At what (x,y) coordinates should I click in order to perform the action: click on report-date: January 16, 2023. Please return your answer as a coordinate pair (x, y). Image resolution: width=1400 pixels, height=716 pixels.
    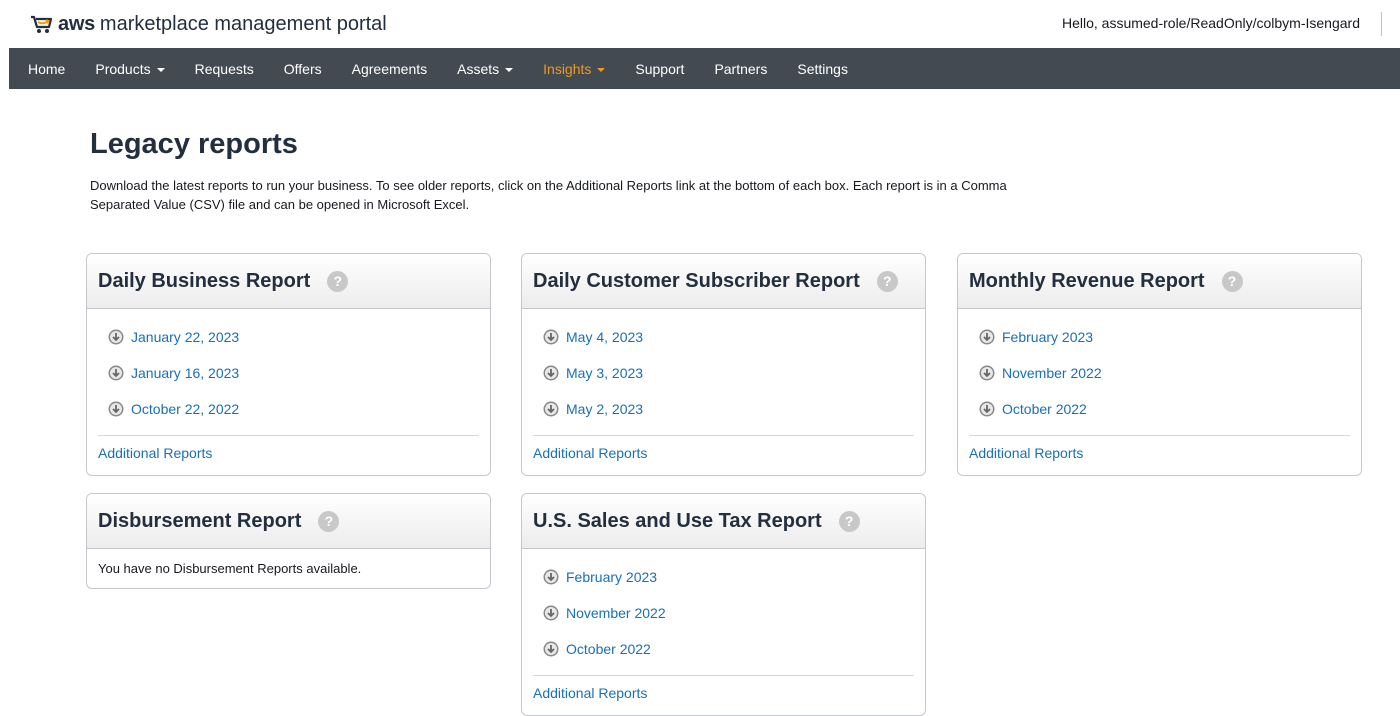
    Looking at the image, I should click on (185, 373).